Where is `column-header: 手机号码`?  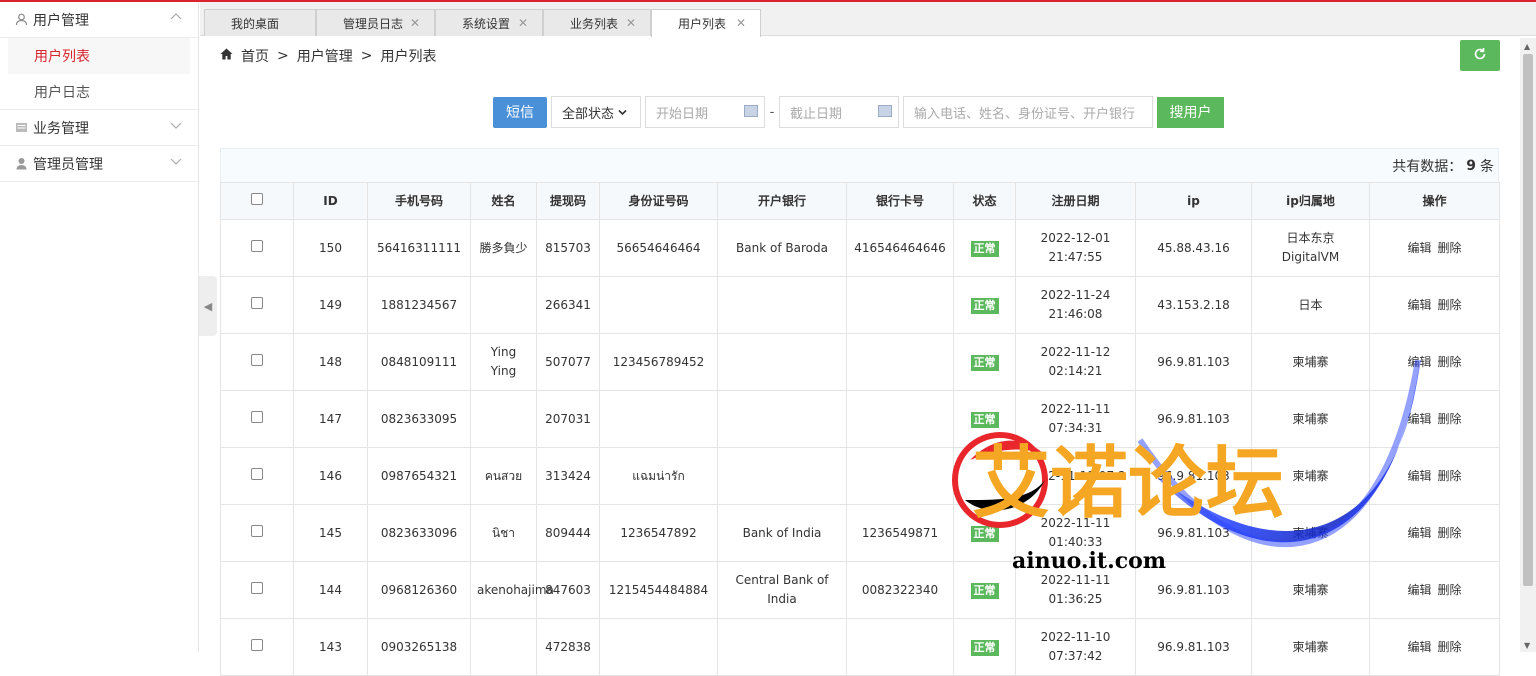 column-header: 手机号码 is located at coordinates (419, 201).